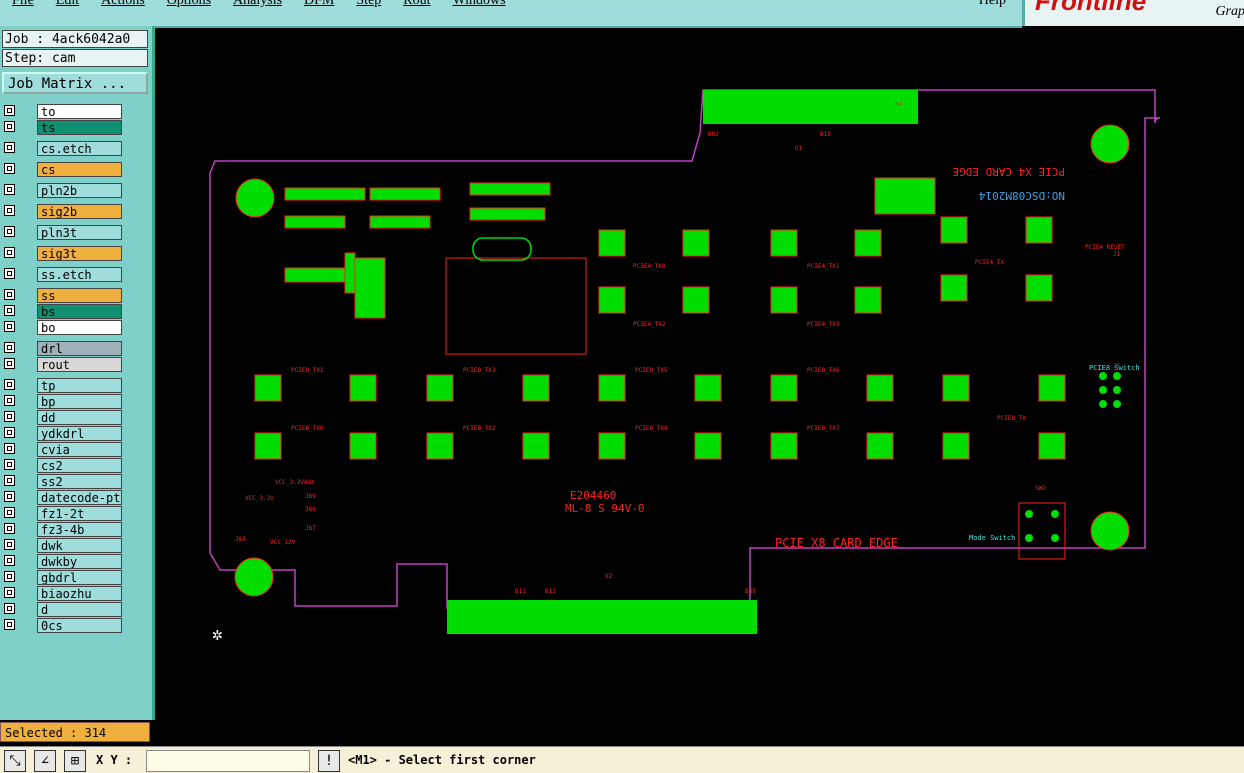  I want to click on layer-name: cs, so click(79, 169).